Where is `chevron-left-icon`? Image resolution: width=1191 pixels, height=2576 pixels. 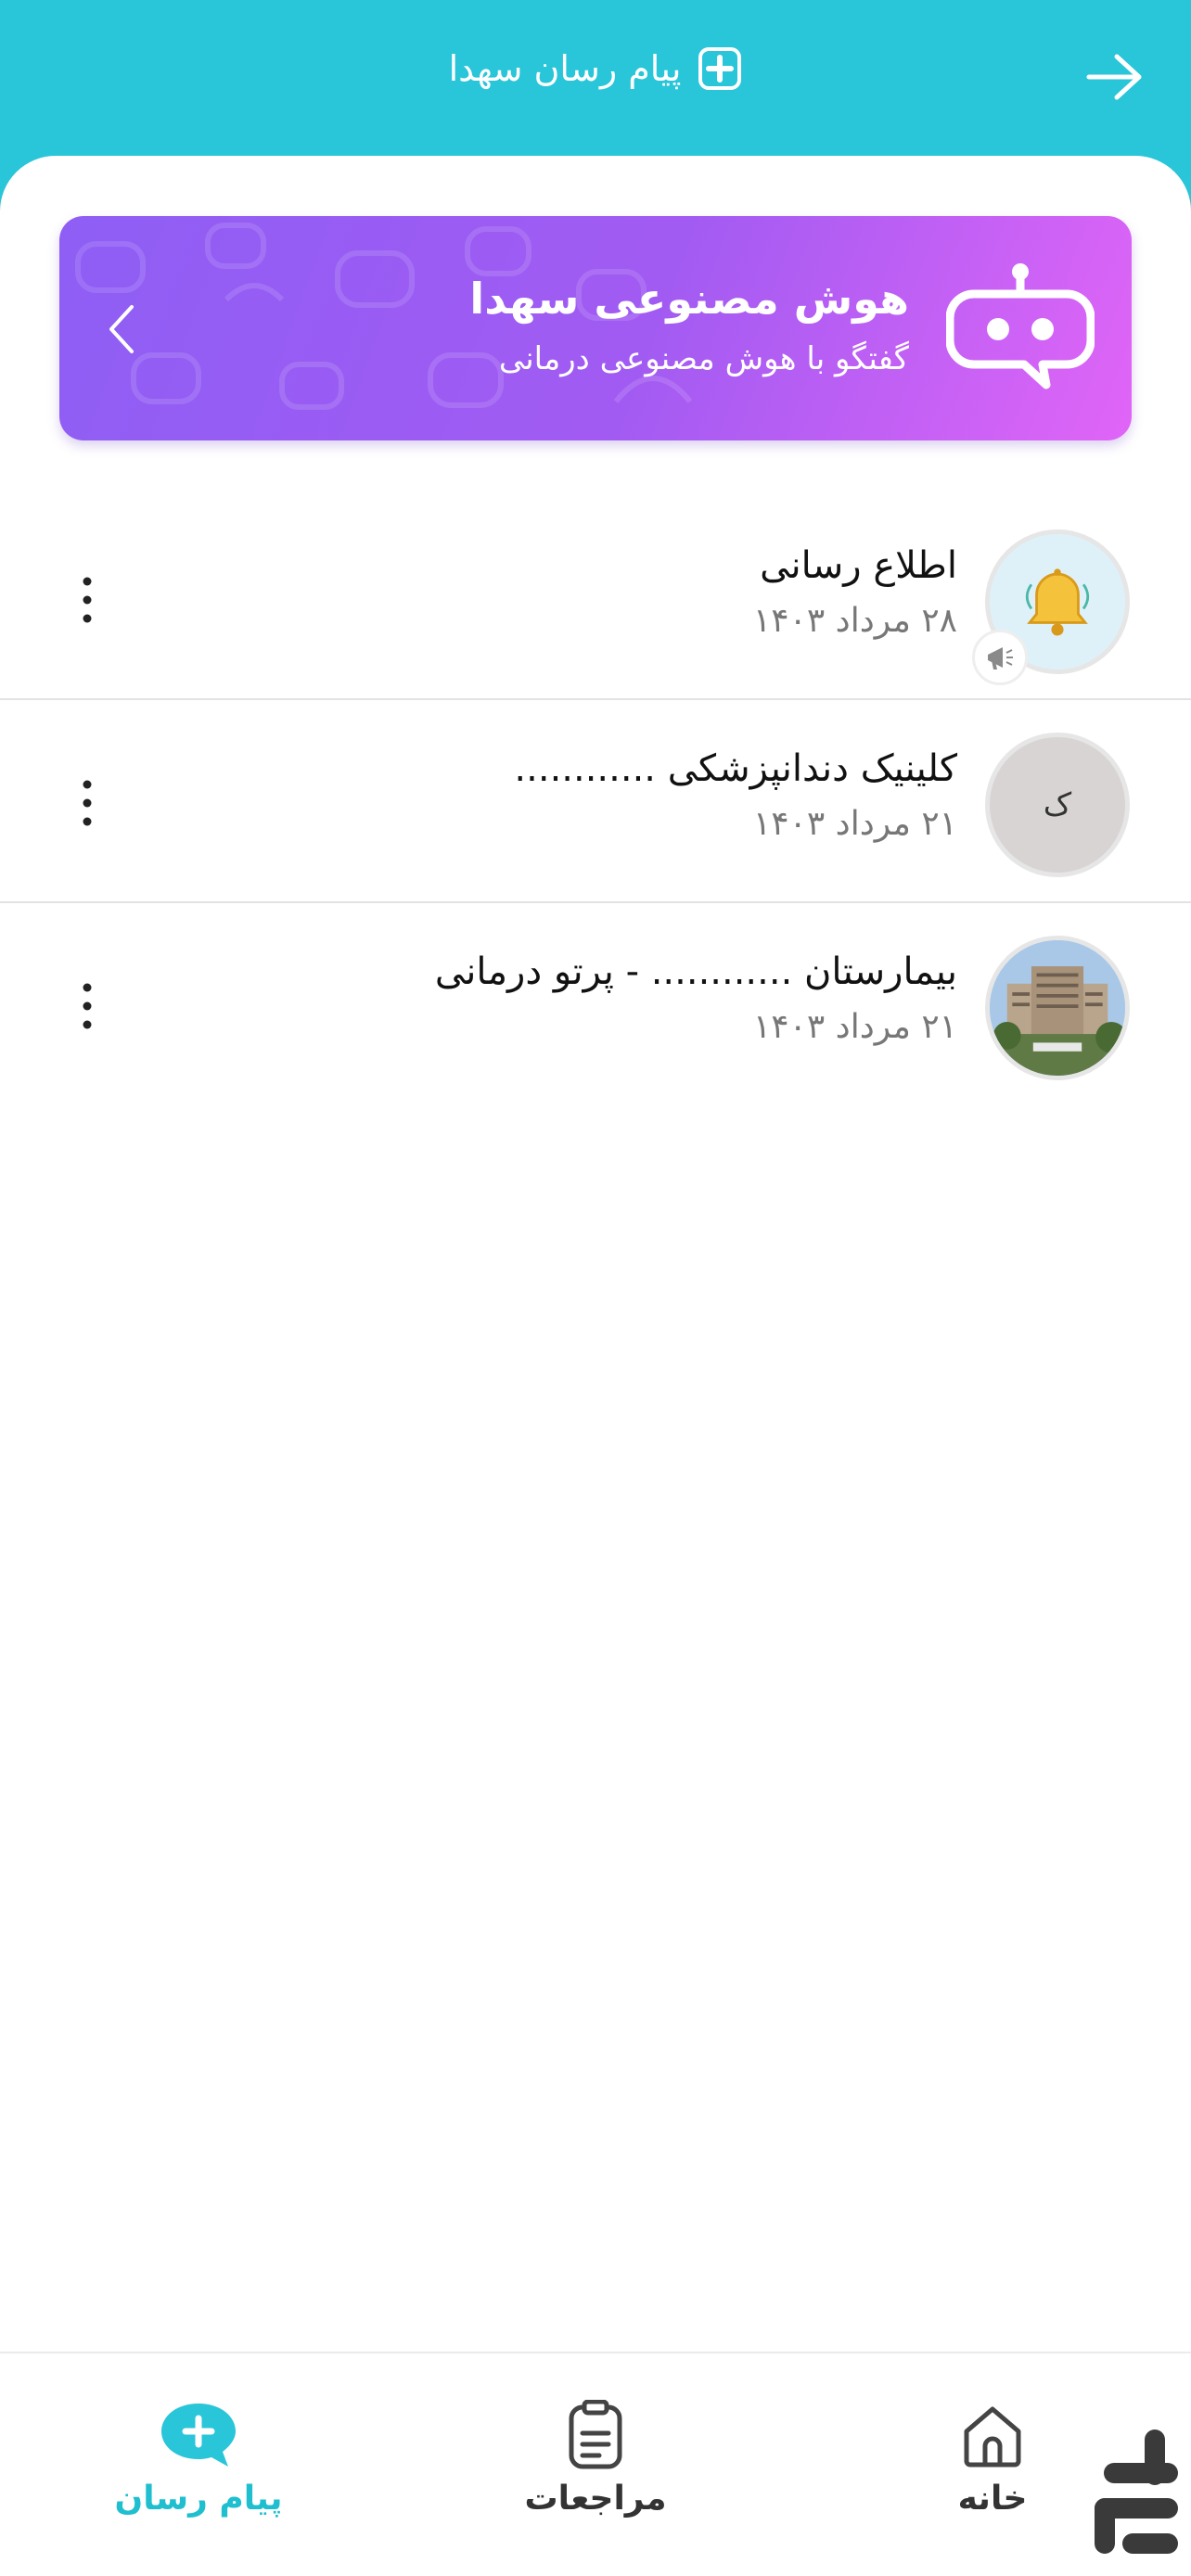 chevron-left-icon is located at coordinates (121, 329).